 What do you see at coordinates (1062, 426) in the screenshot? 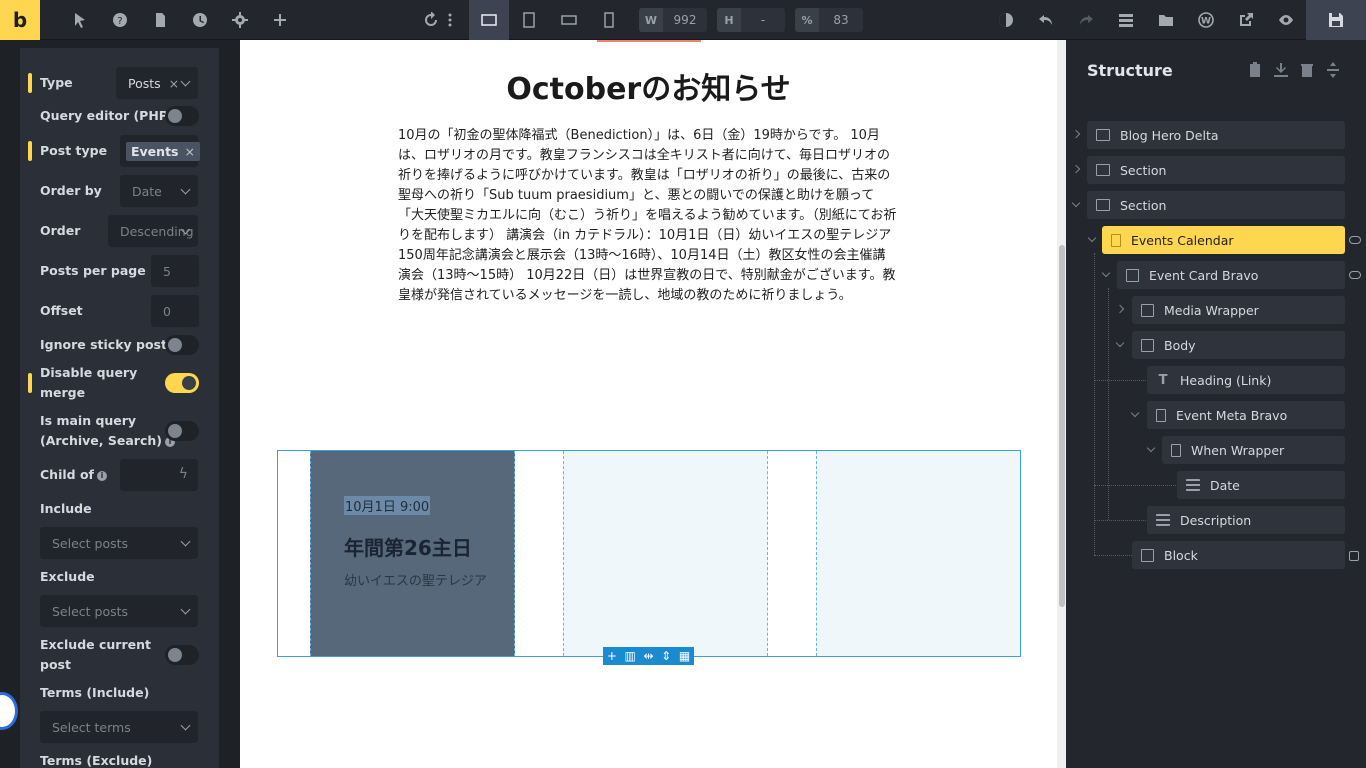
I see `canvas-scrollbar-thumb` at bounding box center [1062, 426].